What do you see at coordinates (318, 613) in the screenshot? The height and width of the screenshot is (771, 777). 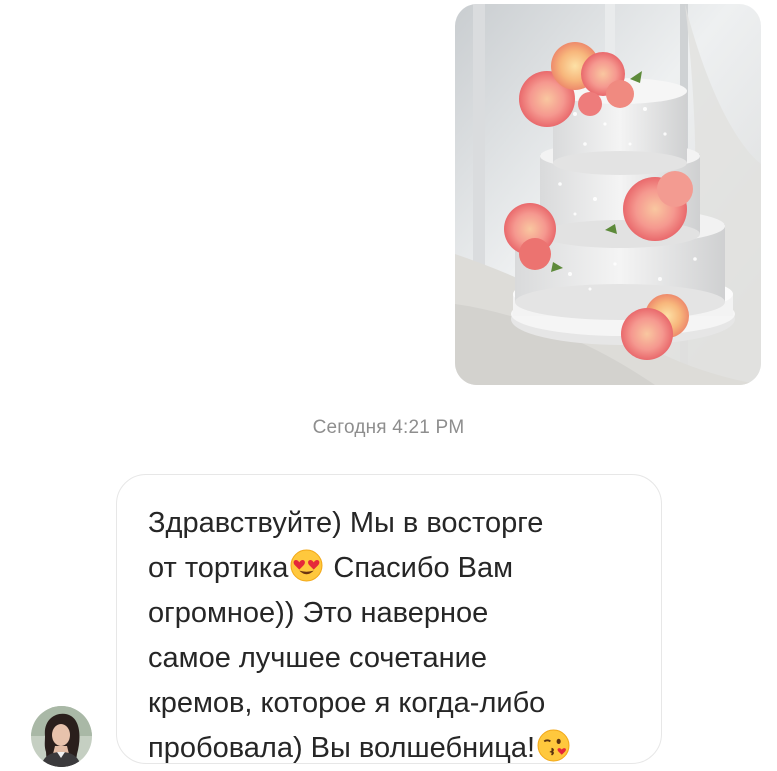 I see `message-text: огромное)) Это наверное` at bounding box center [318, 613].